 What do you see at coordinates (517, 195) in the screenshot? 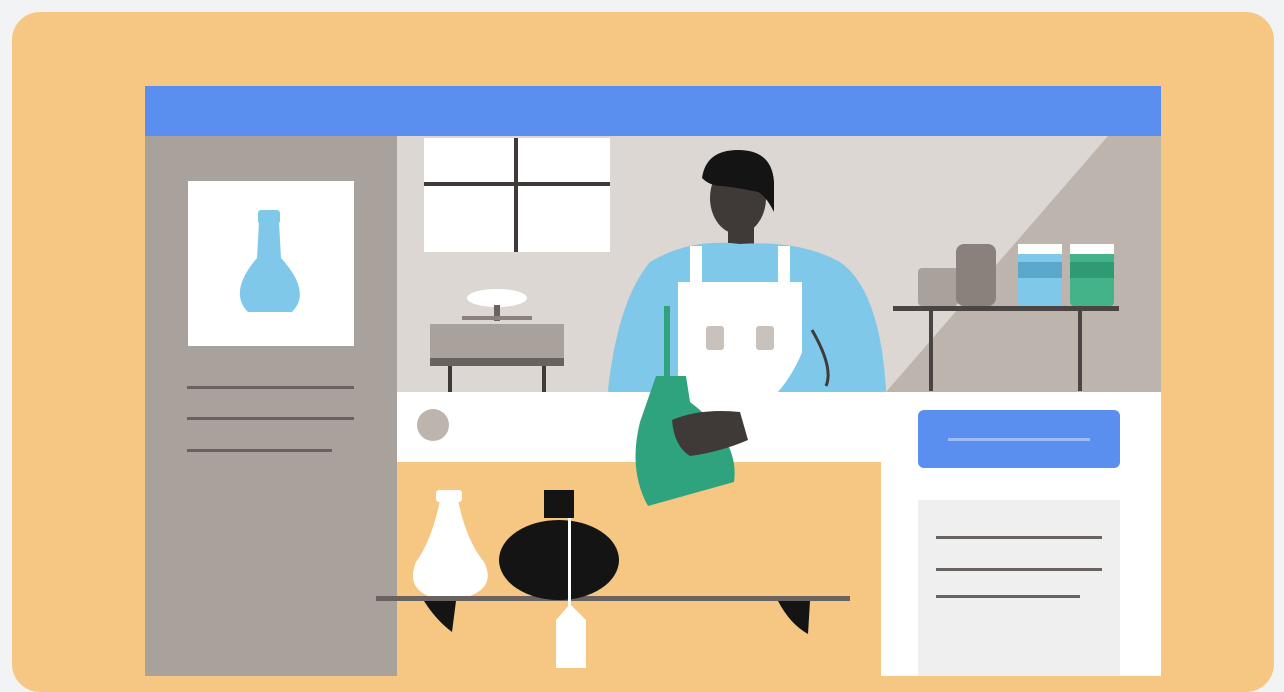
I see `wall-window` at bounding box center [517, 195].